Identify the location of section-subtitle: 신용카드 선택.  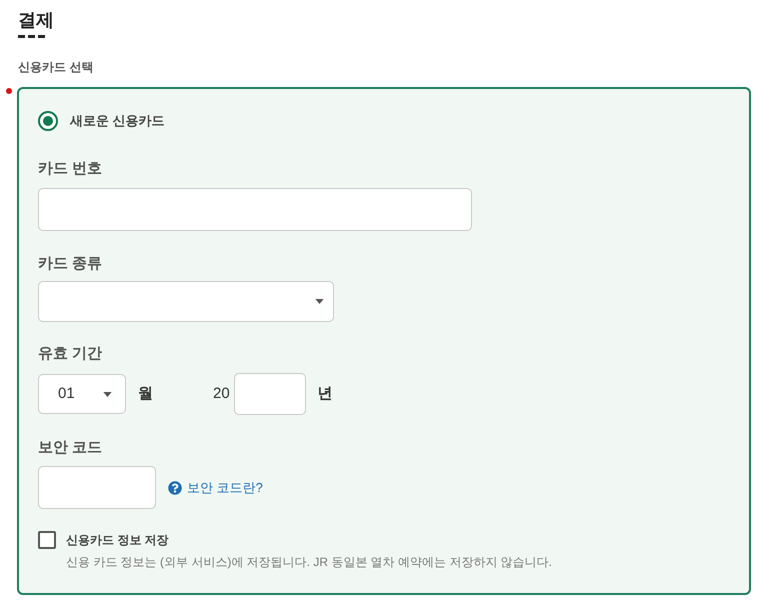
(56, 67).